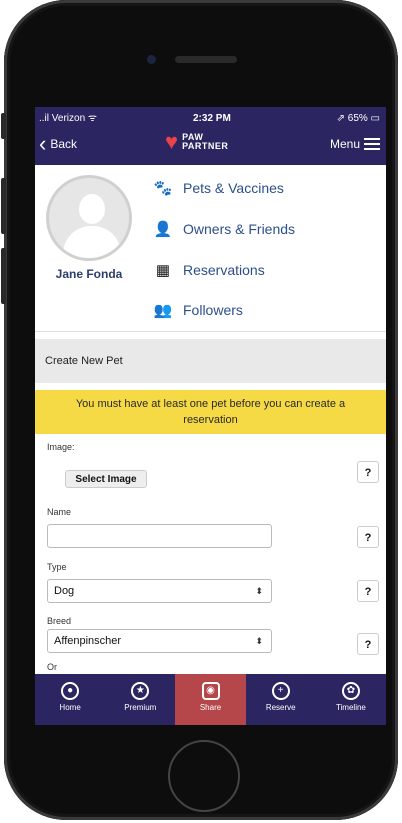 This screenshot has height=823, width=402. What do you see at coordinates (59, 512) in the screenshot?
I see `name-label: Name` at bounding box center [59, 512].